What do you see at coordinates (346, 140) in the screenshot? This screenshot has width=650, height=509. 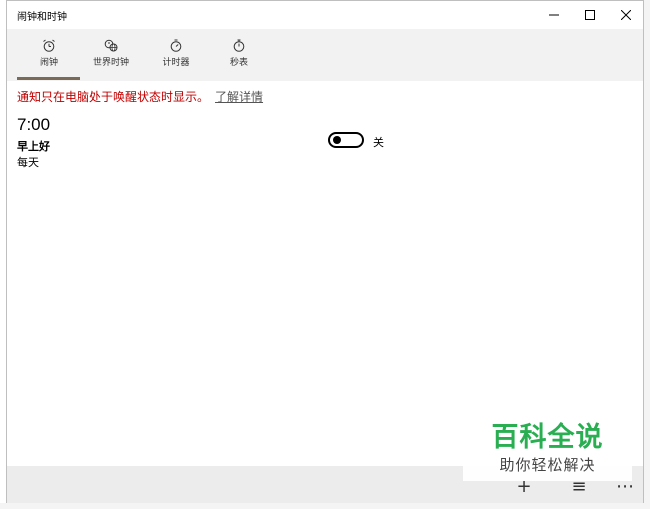 I see `alarm-toggle` at bounding box center [346, 140].